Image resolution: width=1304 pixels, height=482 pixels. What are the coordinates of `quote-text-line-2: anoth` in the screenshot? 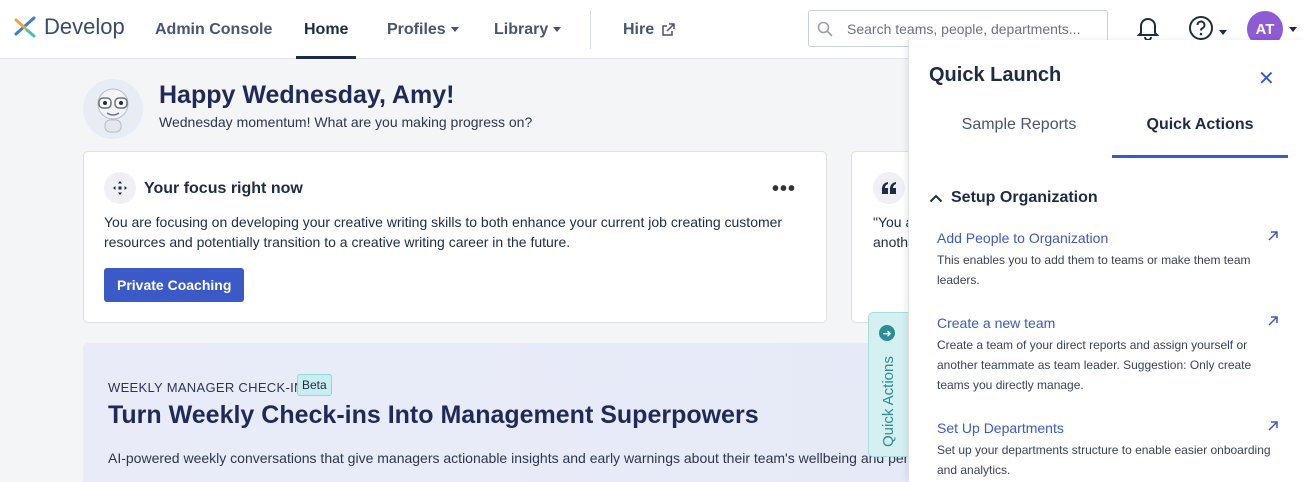 It's located at (891, 242).